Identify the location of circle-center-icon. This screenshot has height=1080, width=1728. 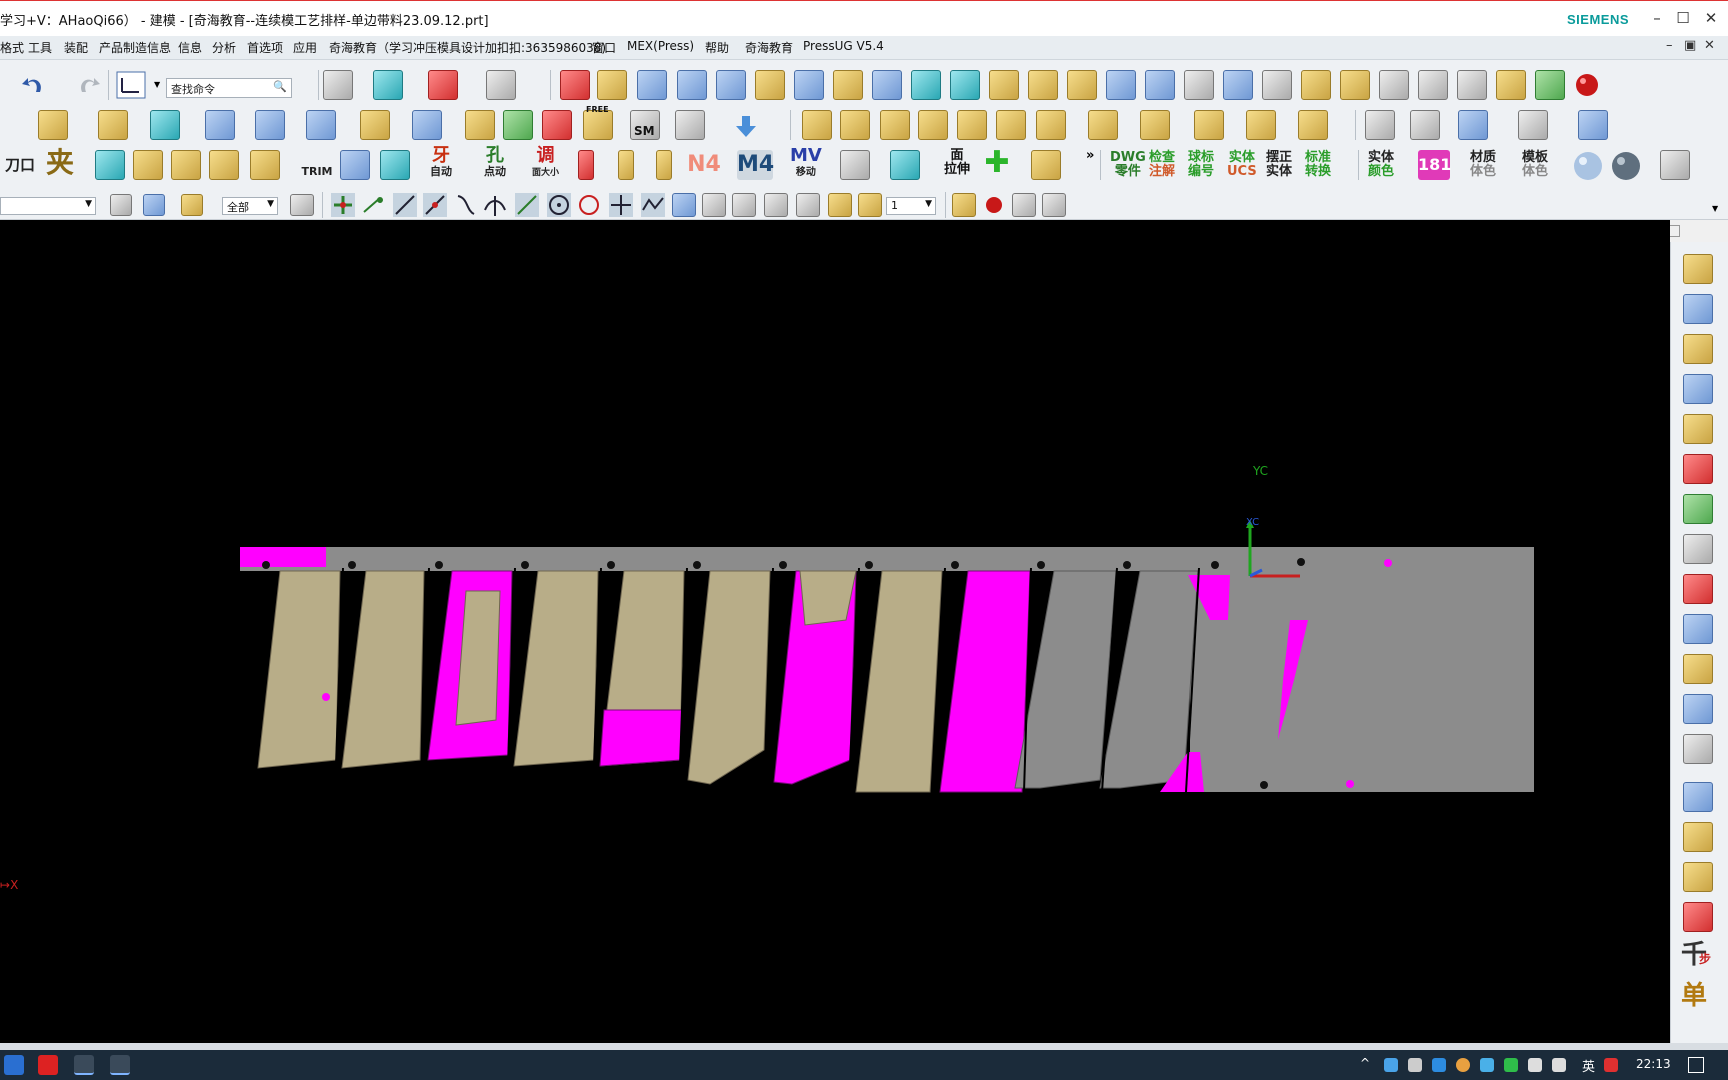
(559, 205).